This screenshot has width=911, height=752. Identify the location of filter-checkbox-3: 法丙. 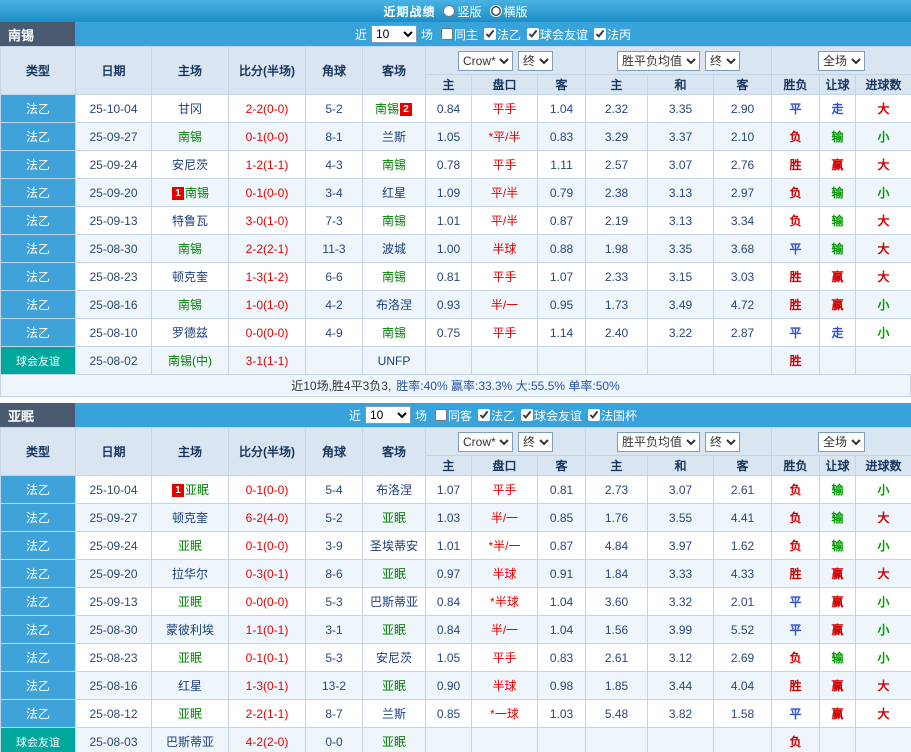
(610, 34).